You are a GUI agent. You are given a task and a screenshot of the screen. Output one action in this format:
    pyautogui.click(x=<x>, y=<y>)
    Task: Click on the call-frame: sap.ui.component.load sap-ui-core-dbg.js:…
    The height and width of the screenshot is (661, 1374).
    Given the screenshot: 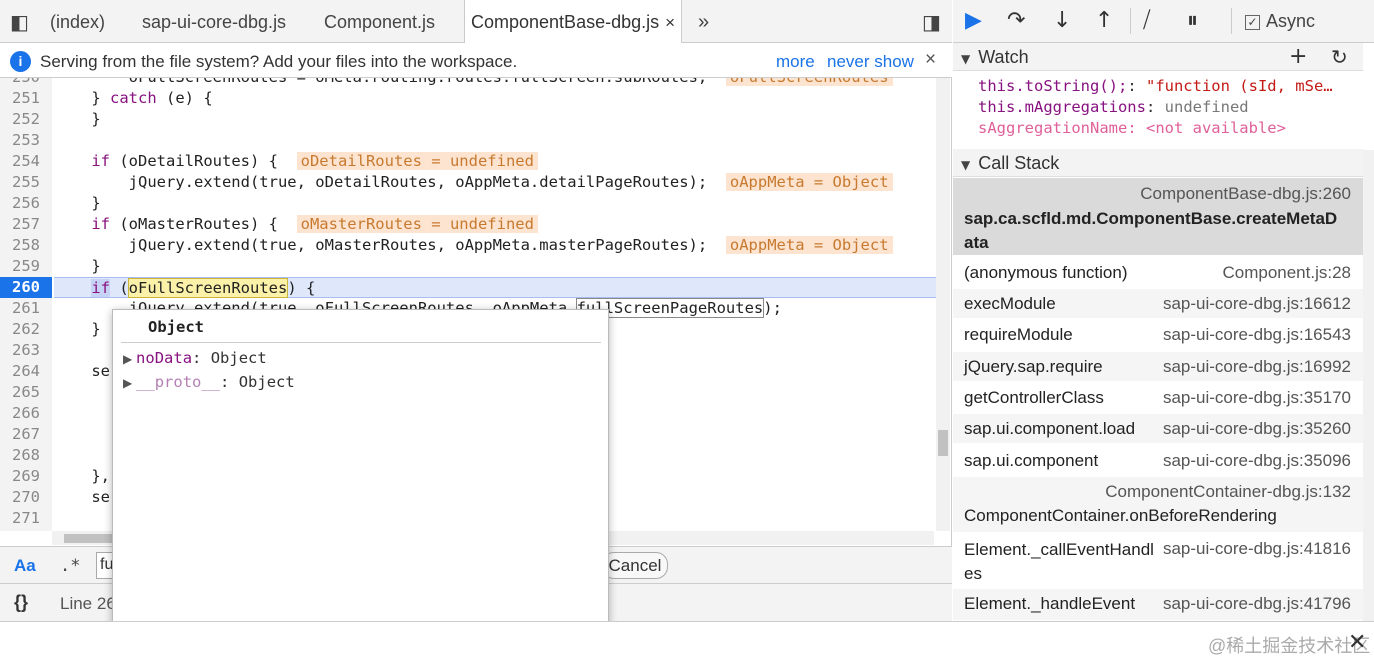 What is the action you would take?
    pyautogui.click(x=1158, y=429)
    